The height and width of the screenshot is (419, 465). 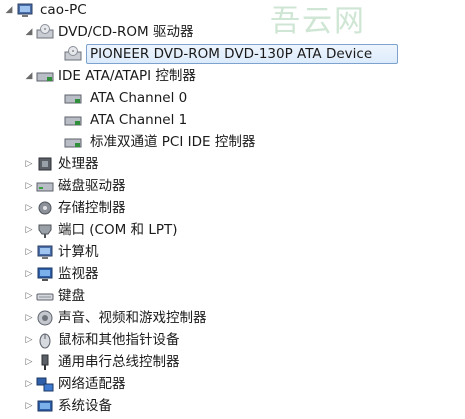 I want to click on keyboard-icon, so click(x=45, y=296).